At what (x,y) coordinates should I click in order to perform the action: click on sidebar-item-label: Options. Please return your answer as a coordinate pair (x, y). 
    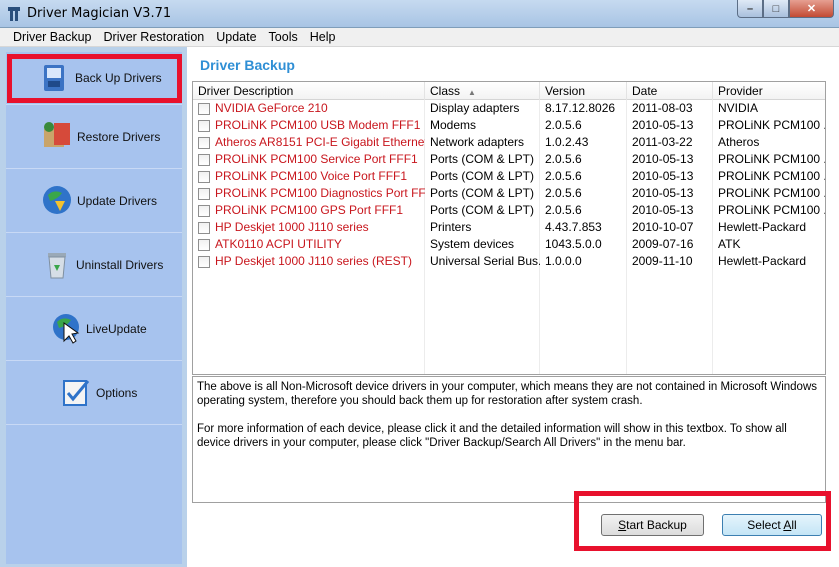
    Looking at the image, I should click on (117, 393).